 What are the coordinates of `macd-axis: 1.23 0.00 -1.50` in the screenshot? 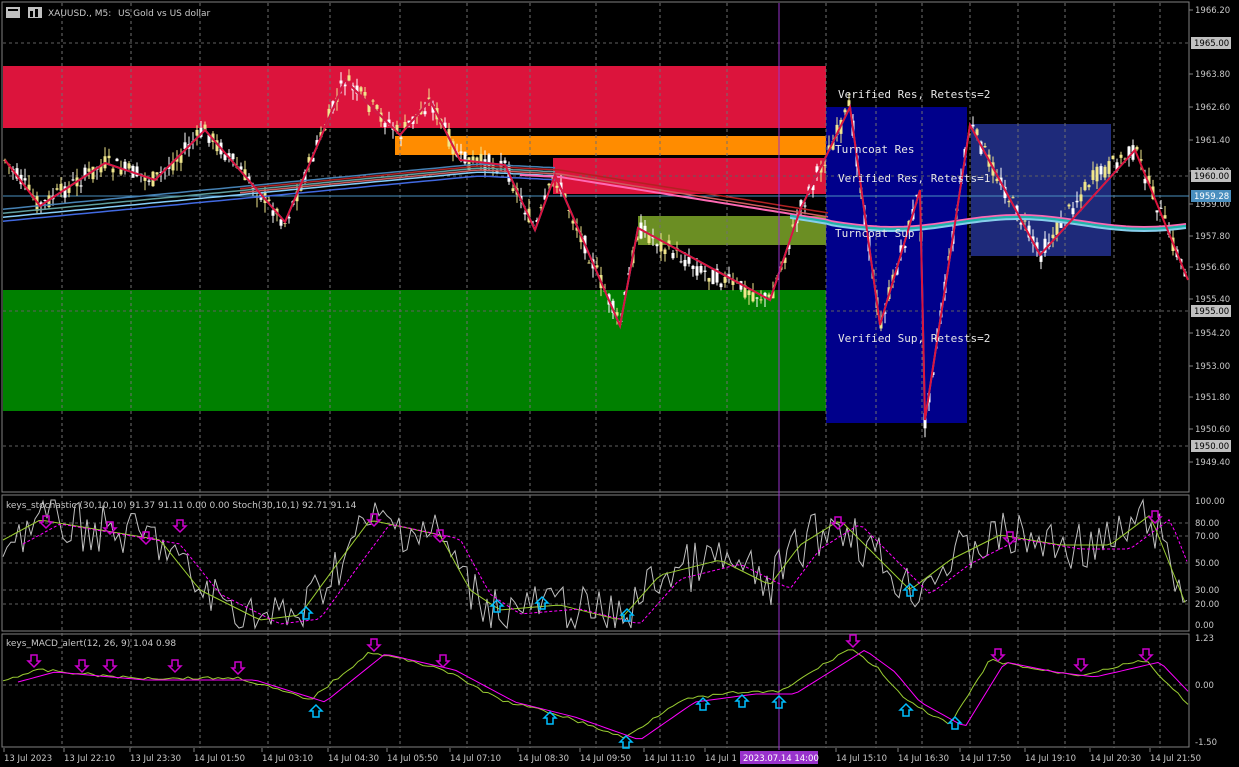 It's located at (1206, 691).